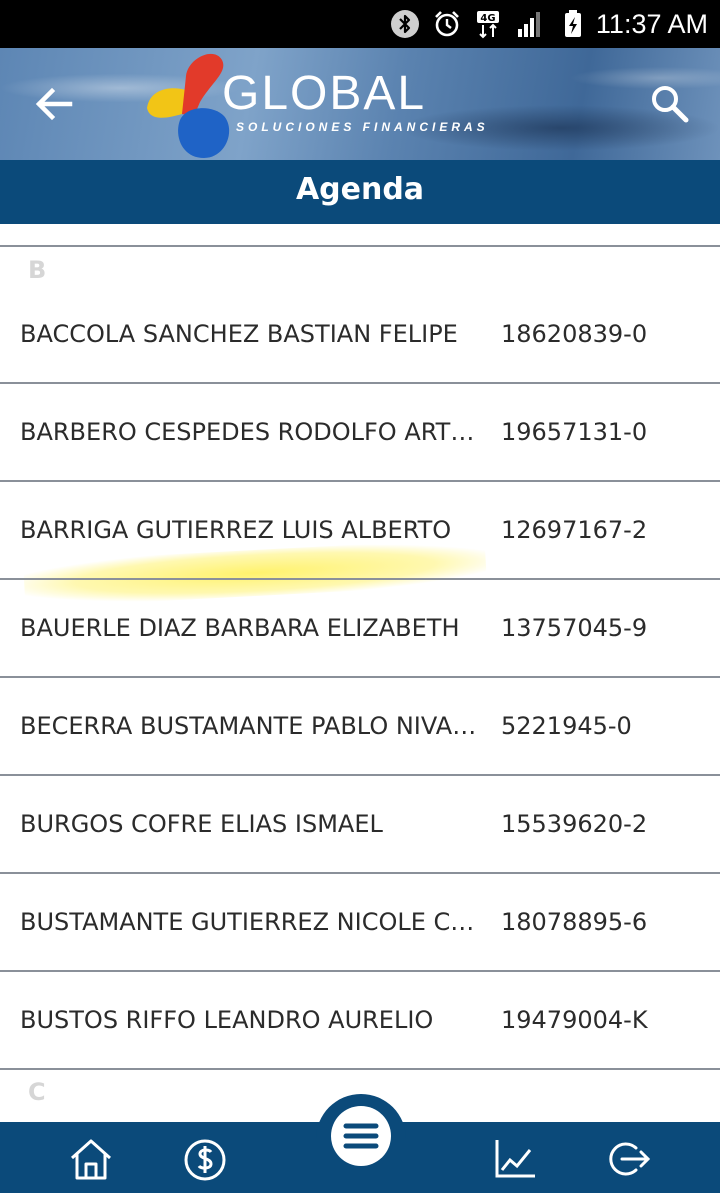 The height and width of the screenshot is (1193, 720). I want to click on nav-stats-button, so click(515, 1159).